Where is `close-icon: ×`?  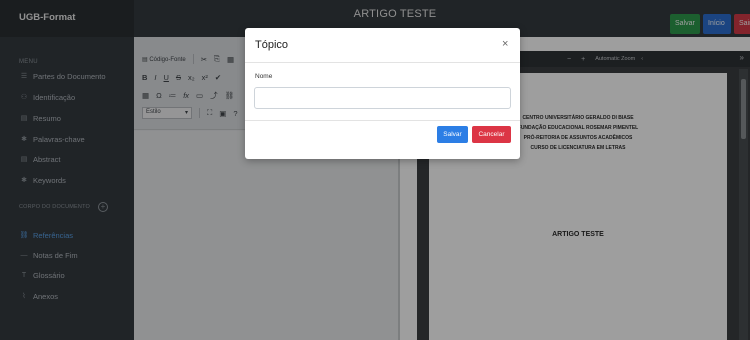
close-icon: × is located at coordinates (505, 44).